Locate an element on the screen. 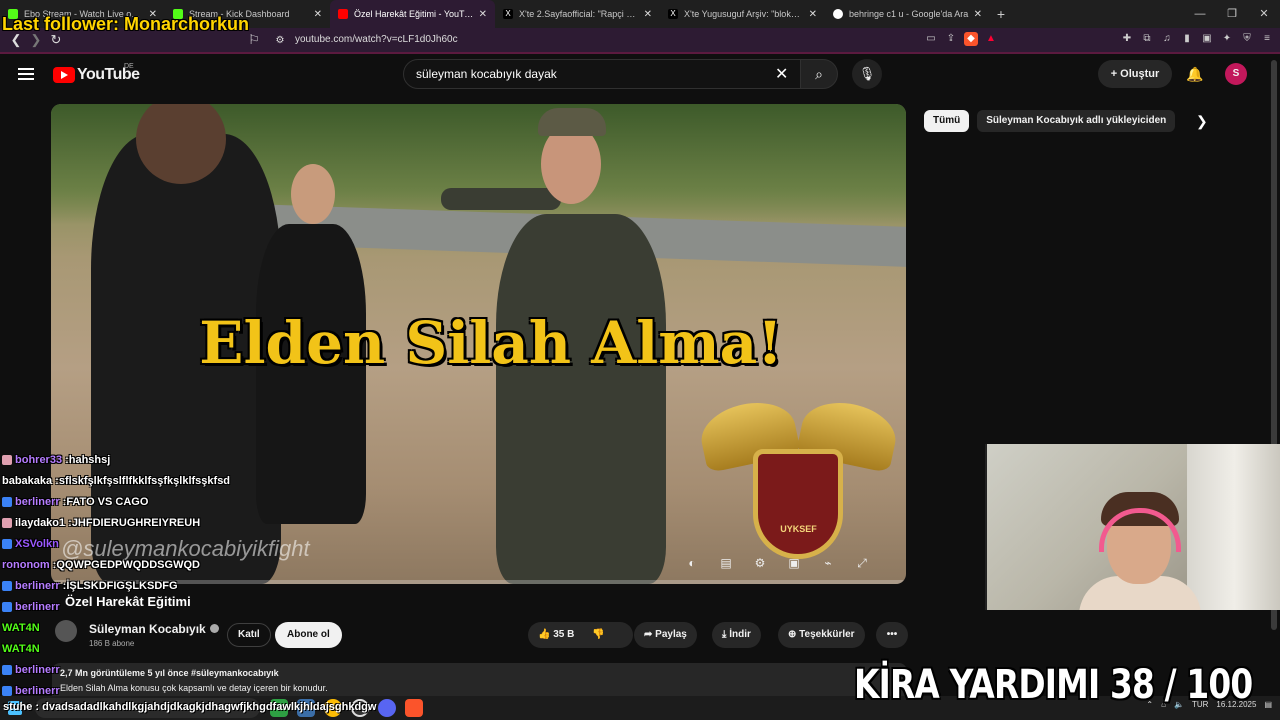 The image size is (1280, 720). toolbar-spacer is located at coordinates (1059, 39).